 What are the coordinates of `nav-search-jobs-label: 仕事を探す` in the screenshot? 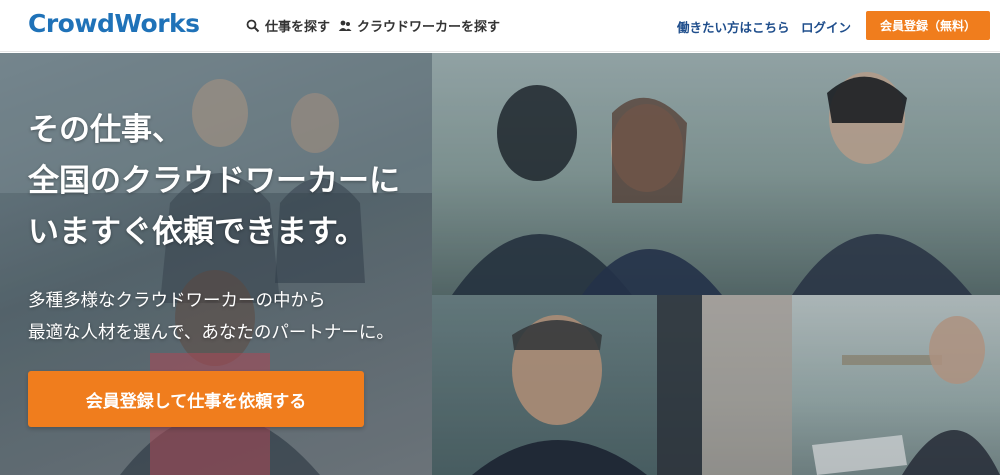 It's located at (298, 27).